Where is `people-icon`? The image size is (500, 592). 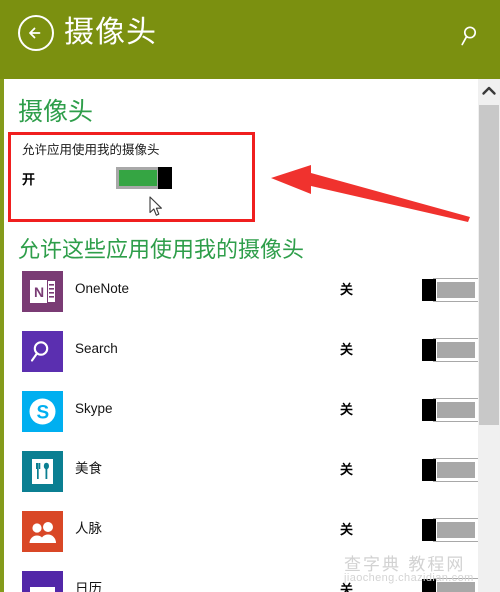
people-icon is located at coordinates (42, 531).